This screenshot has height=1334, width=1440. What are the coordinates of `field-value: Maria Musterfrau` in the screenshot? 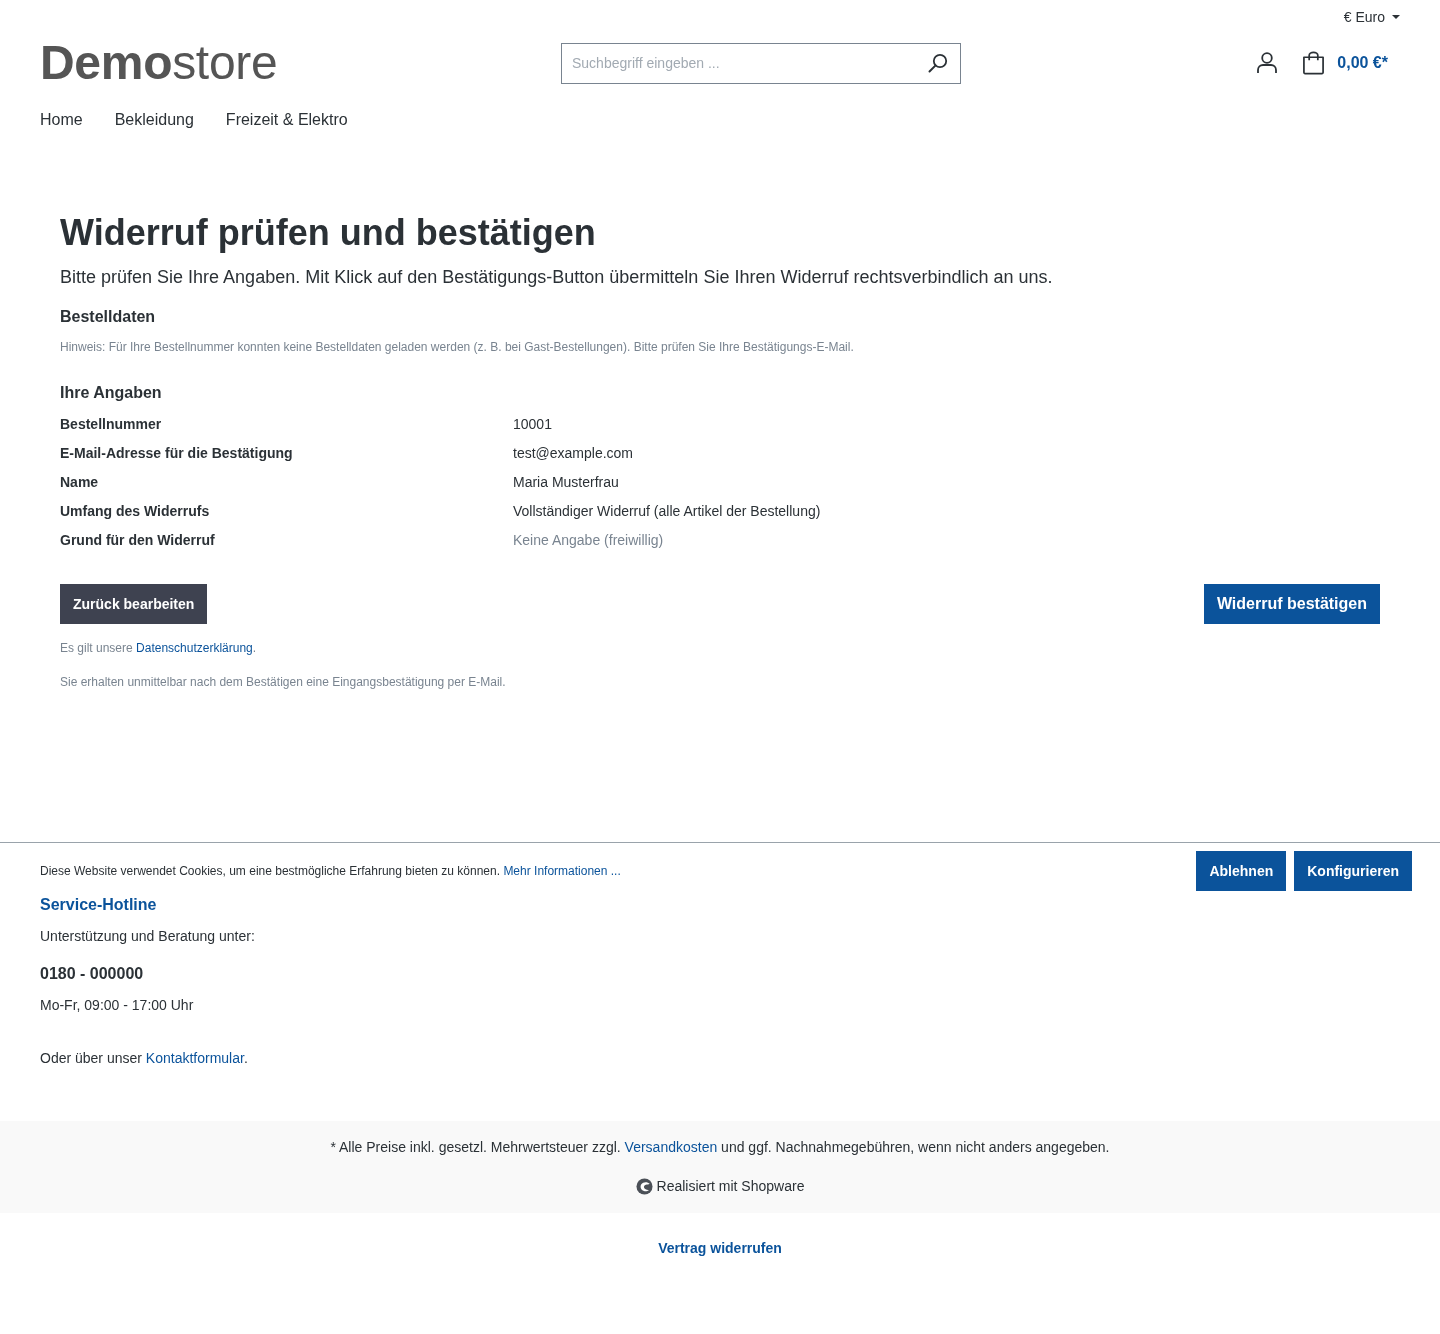 It's located at (566, 481).